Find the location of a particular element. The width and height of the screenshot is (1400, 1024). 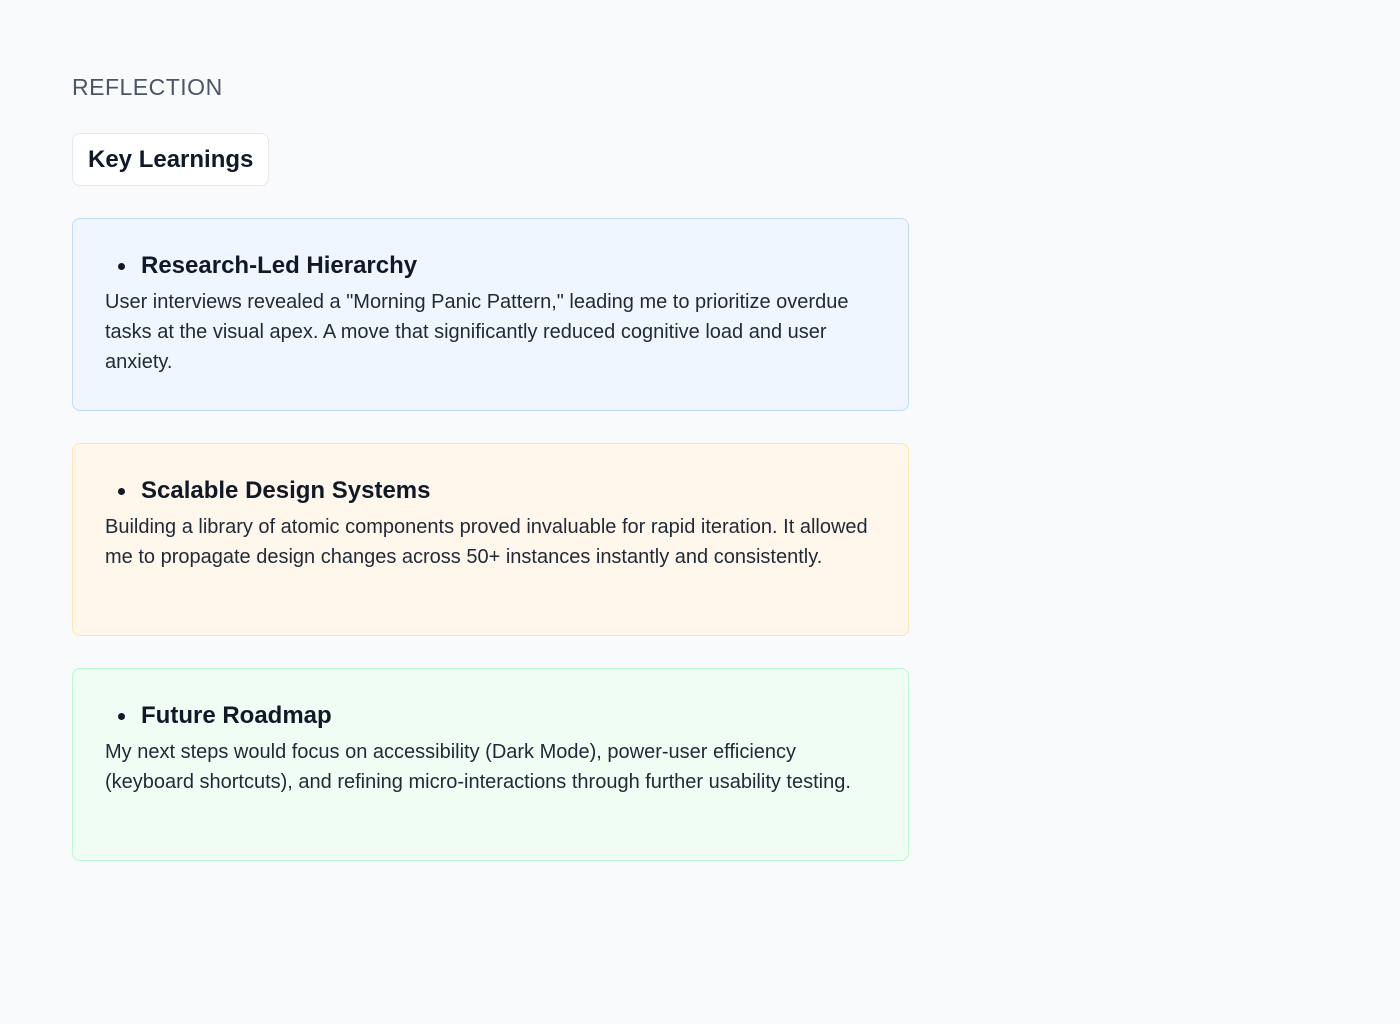

card-title: Scalable Design Systems is located at coordinates (286, 490).